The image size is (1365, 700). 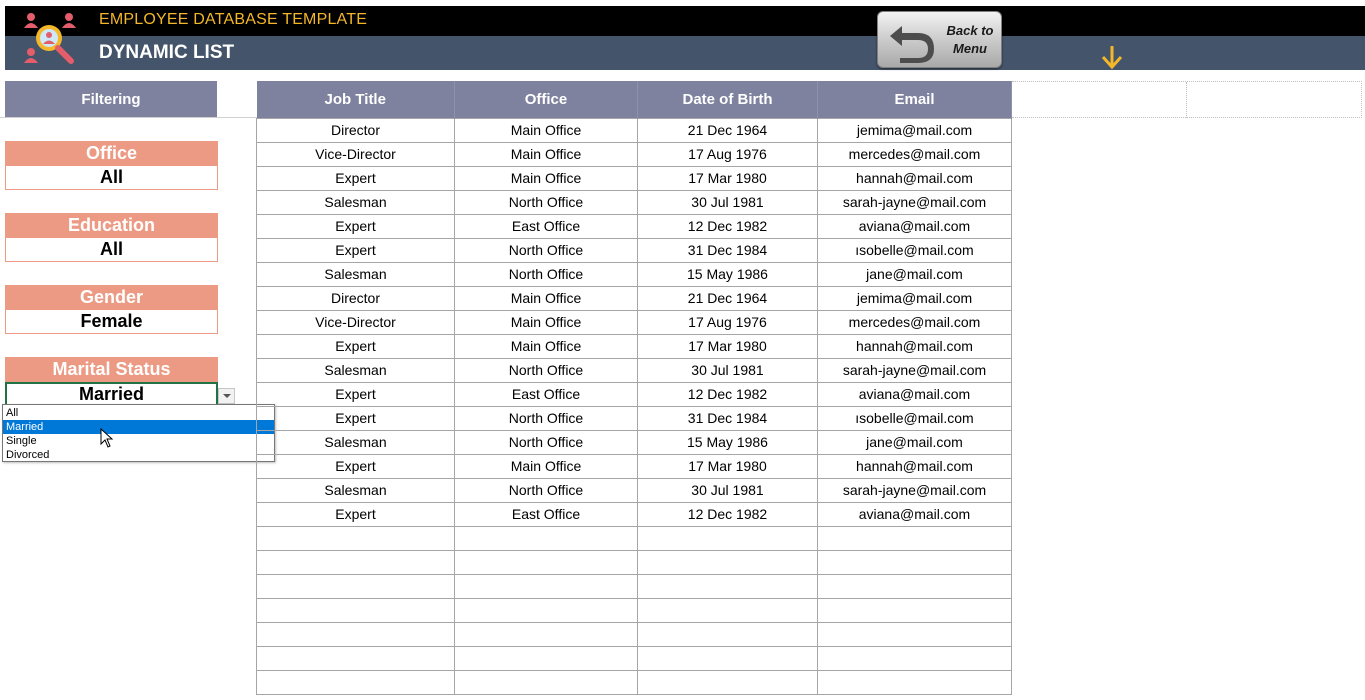 What do you see at coordinates (546, 99) in the screenshot?
I see `column-header-office: Office` at bounding box center [546, 99].